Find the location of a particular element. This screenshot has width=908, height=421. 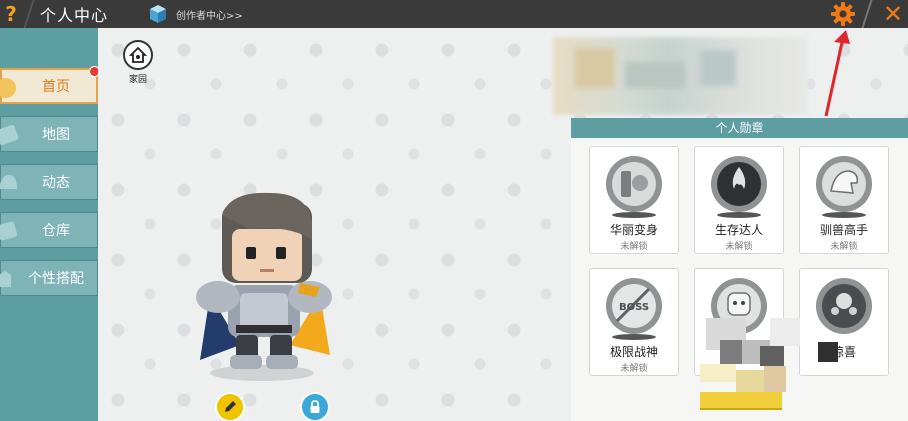

svg-text: BOSS is located at coordinates (634, 307).